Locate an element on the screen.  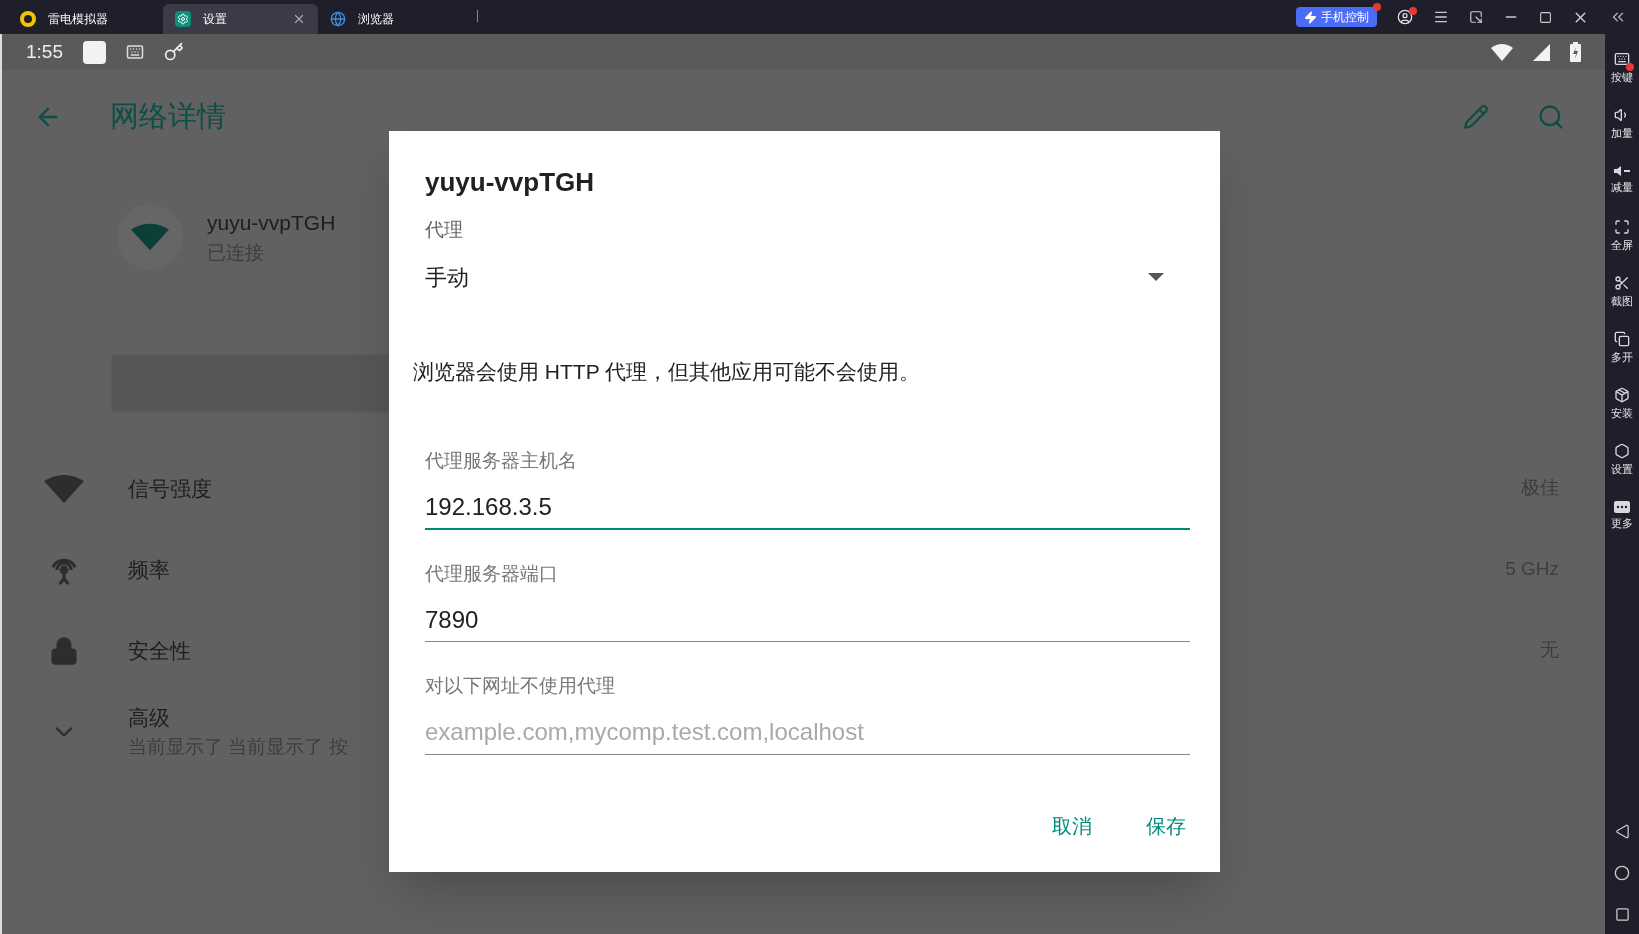
status-time: 1:55 is located at coordinates (44, 51).